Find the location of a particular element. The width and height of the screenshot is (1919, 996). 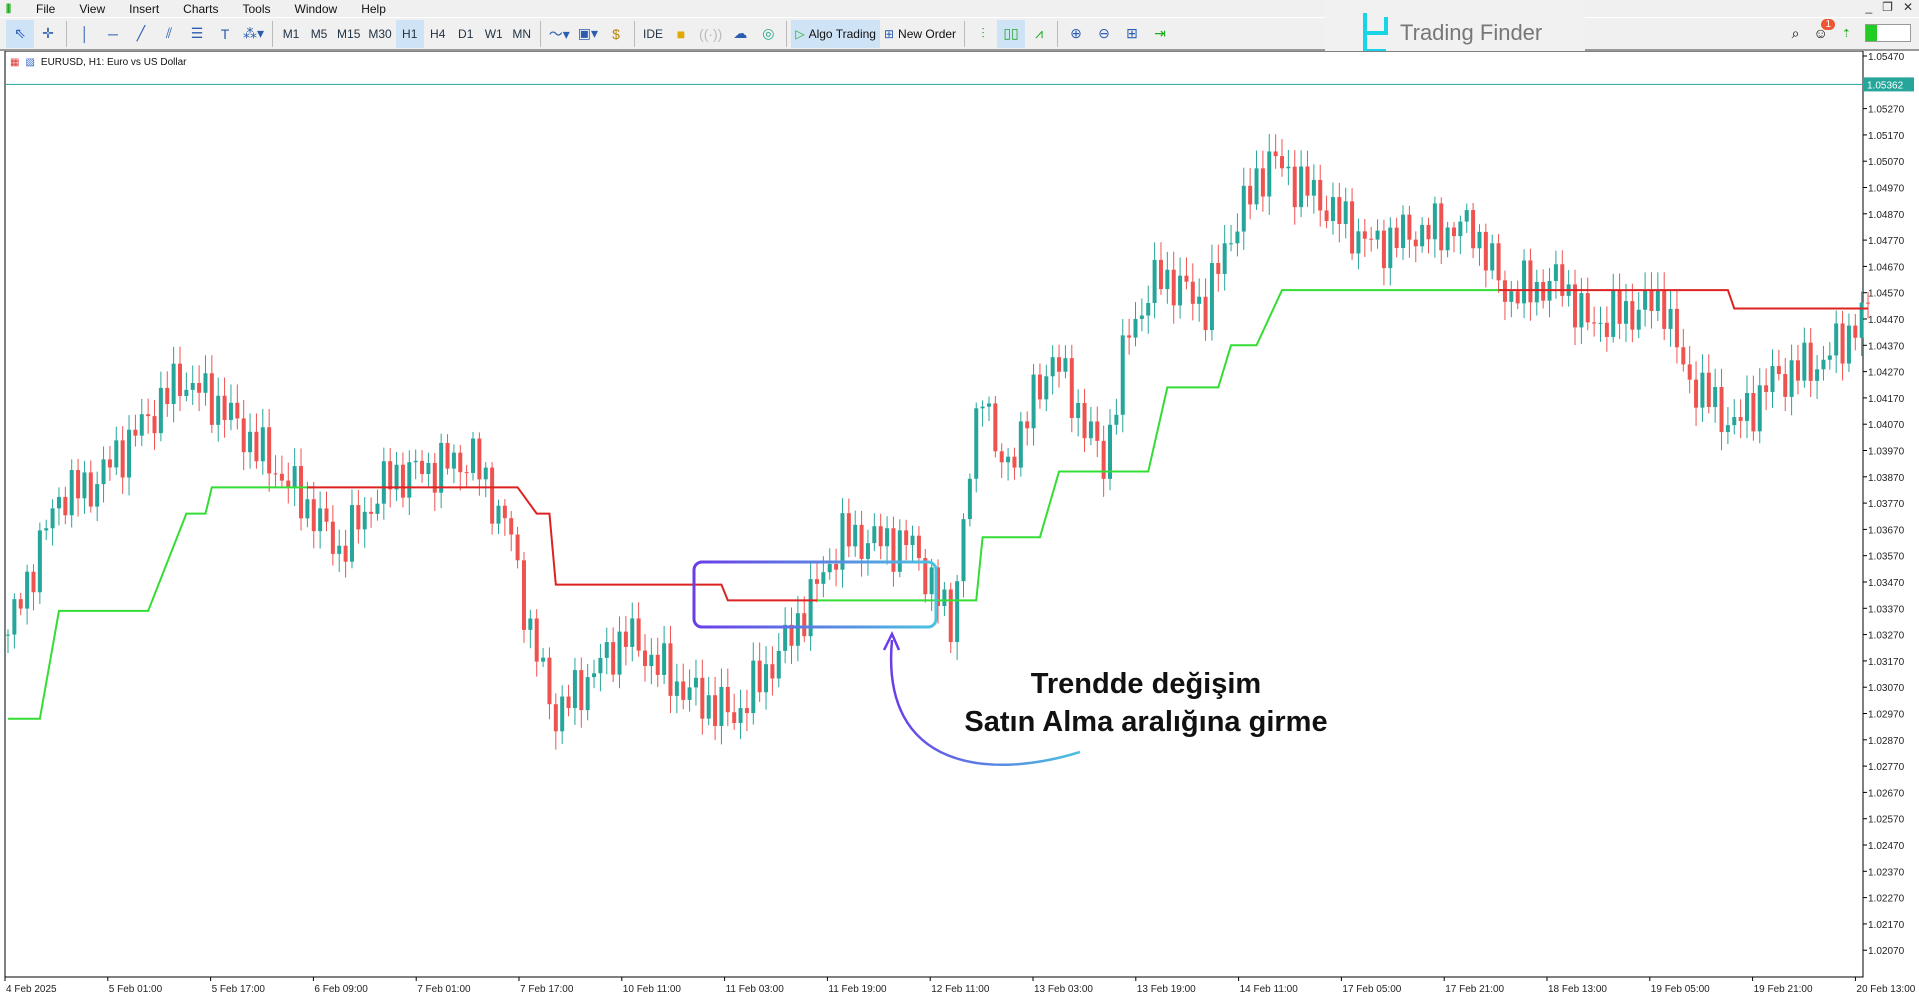

line-chart-icon: ⩘ is located at coordinates (1039, 34).